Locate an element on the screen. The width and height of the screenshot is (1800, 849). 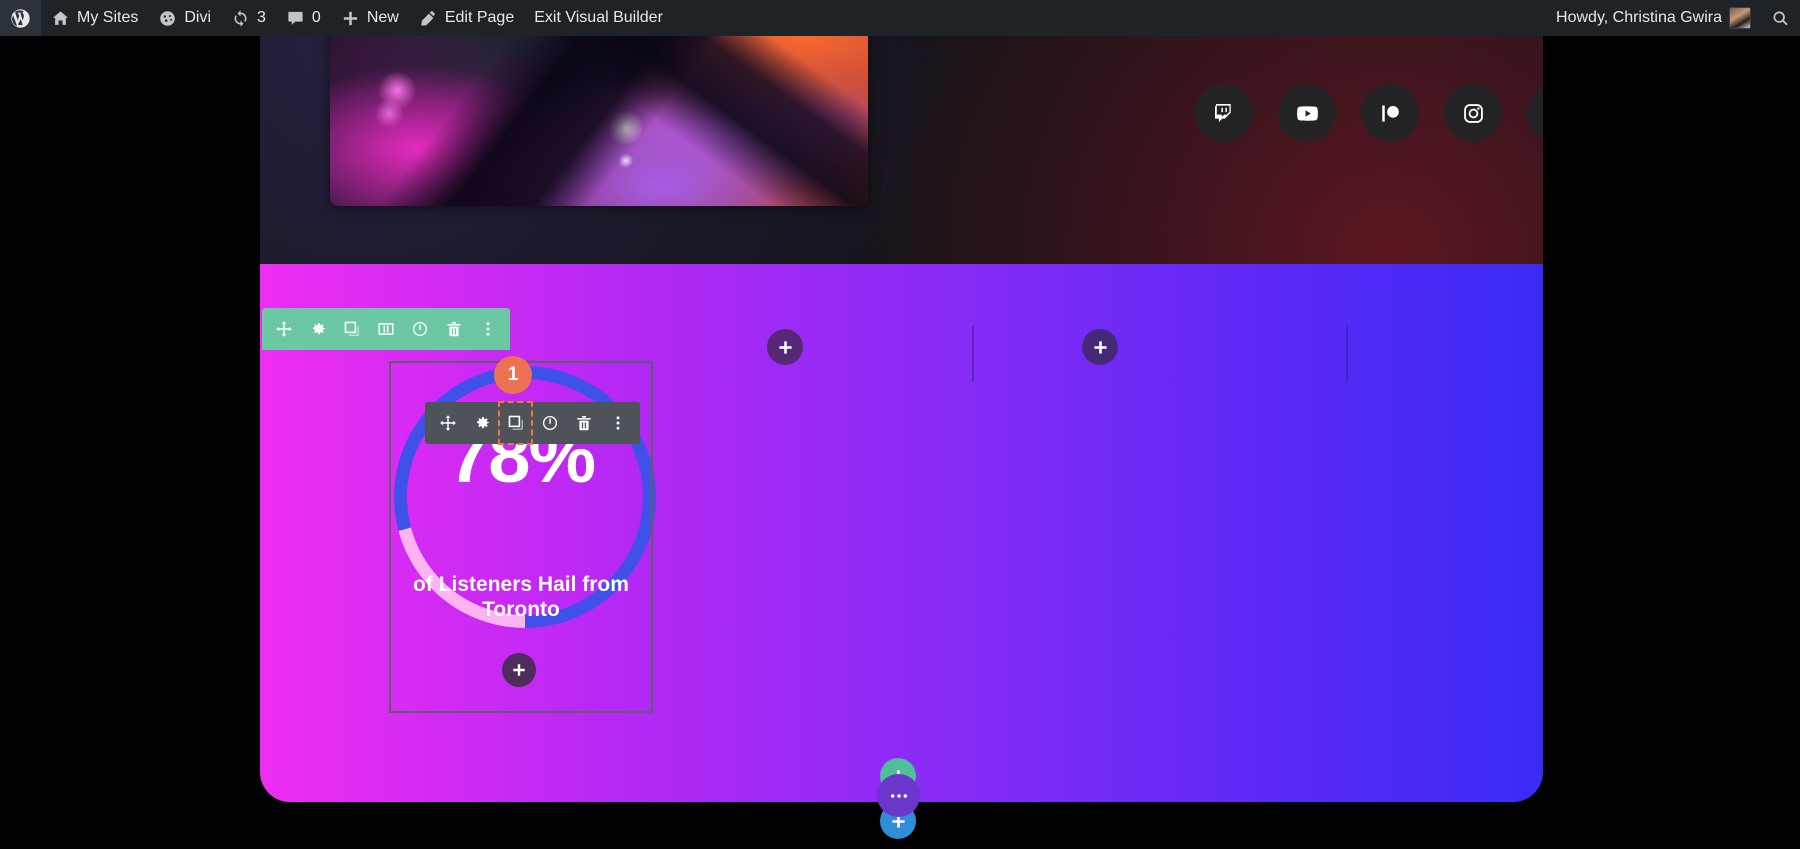
move-section-button is located at coordinates (284, 329).